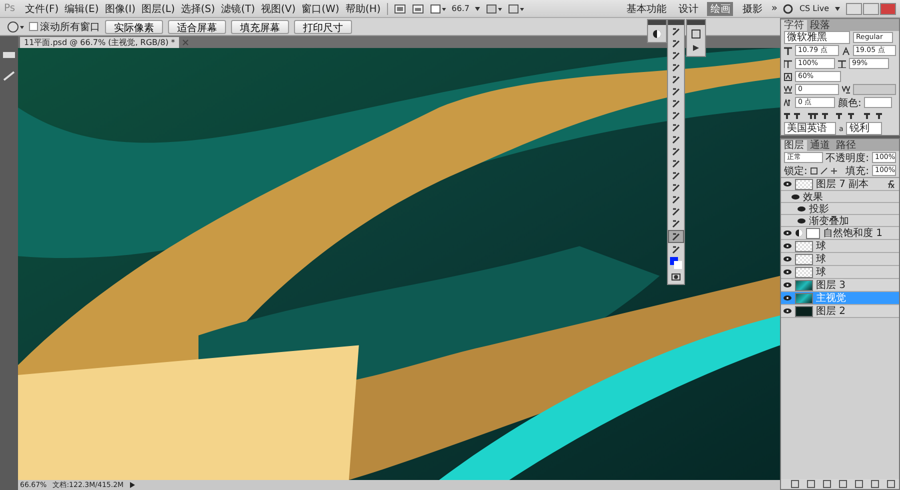 The image size is (900, 490). What do you see at coordinates (238, 9) in the screenshot?
I see `menu-item: 滤镜(T)` at bounding box center [238, 9].